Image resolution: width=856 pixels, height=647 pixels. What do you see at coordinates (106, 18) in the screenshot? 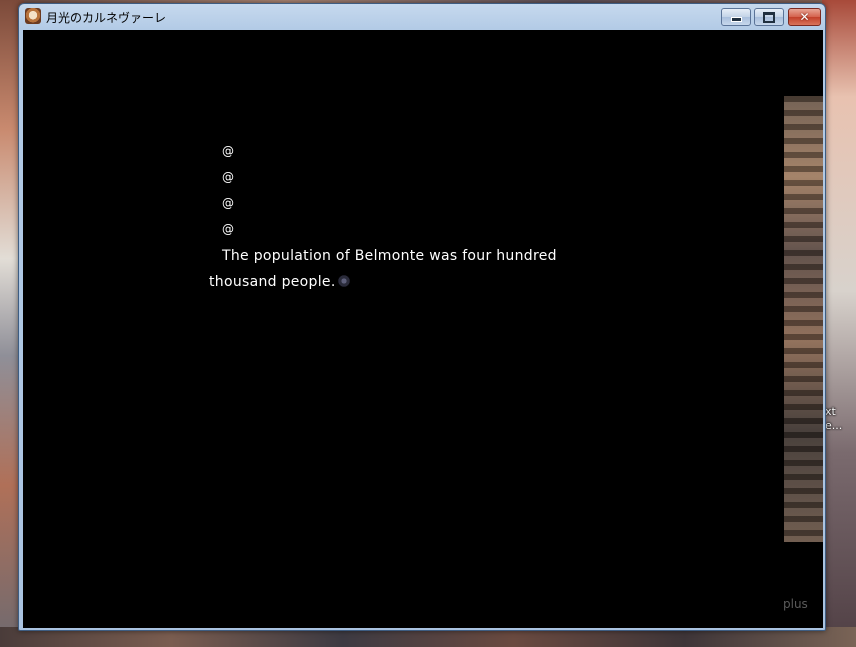
I see `window-title: 月光のカルネヴァーレ` at bounding box center [106, 18].